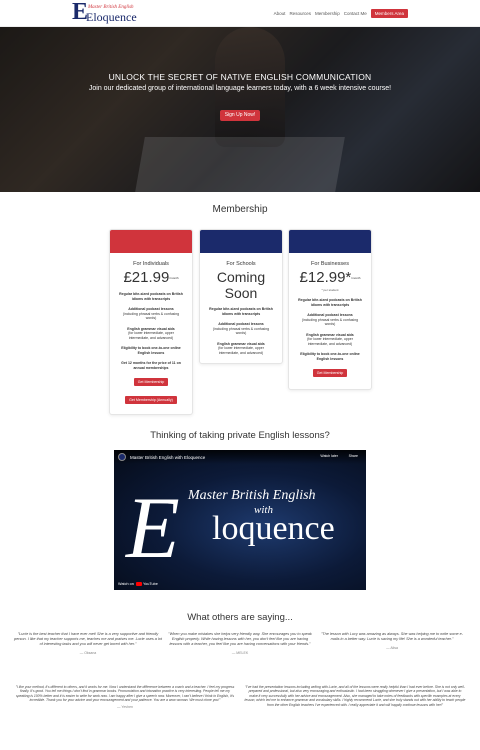 The width and height of the screenshot is (480, 750). What do you see at coordinates (150, 584) in the screenshot?
I see `youtube-label: YouTube` at bounding box center [150, 584].